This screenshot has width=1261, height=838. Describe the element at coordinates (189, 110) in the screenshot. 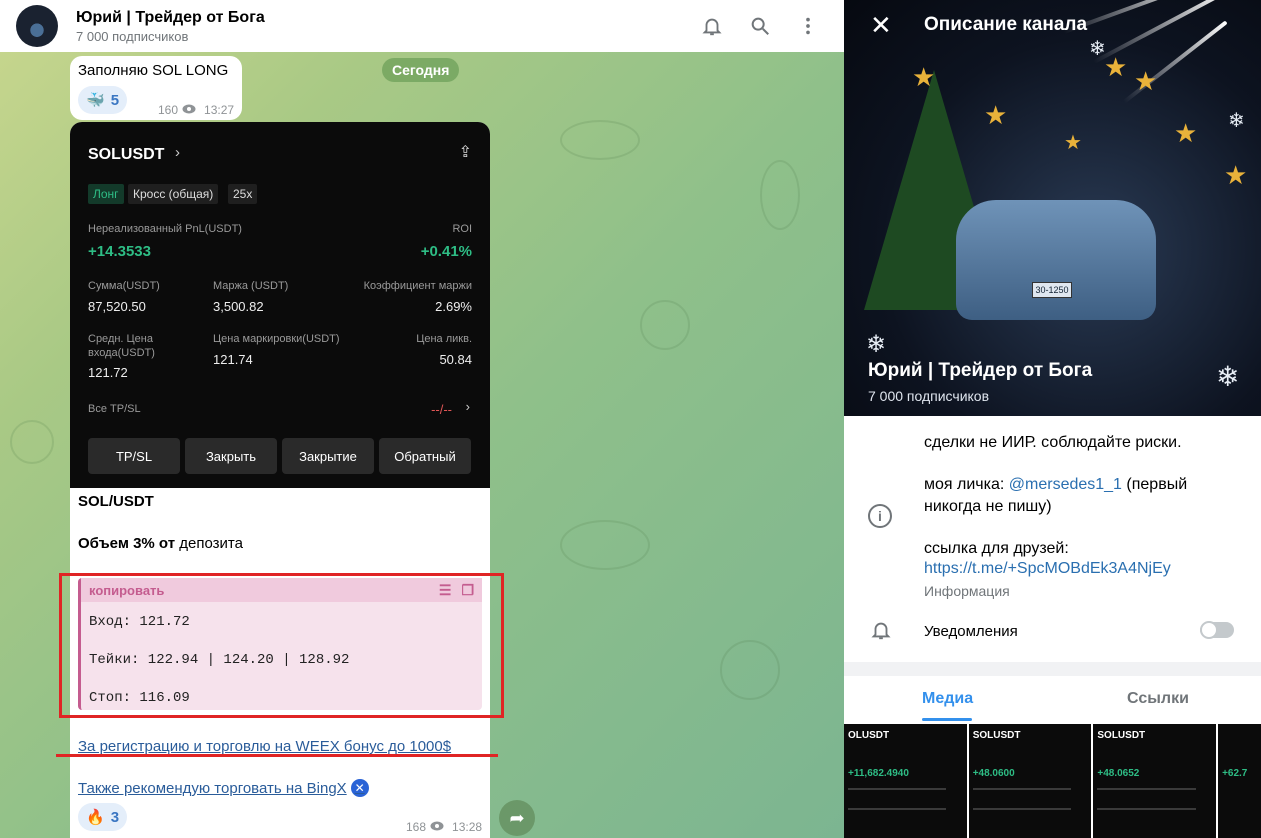

I see `eye-icon` at that location.